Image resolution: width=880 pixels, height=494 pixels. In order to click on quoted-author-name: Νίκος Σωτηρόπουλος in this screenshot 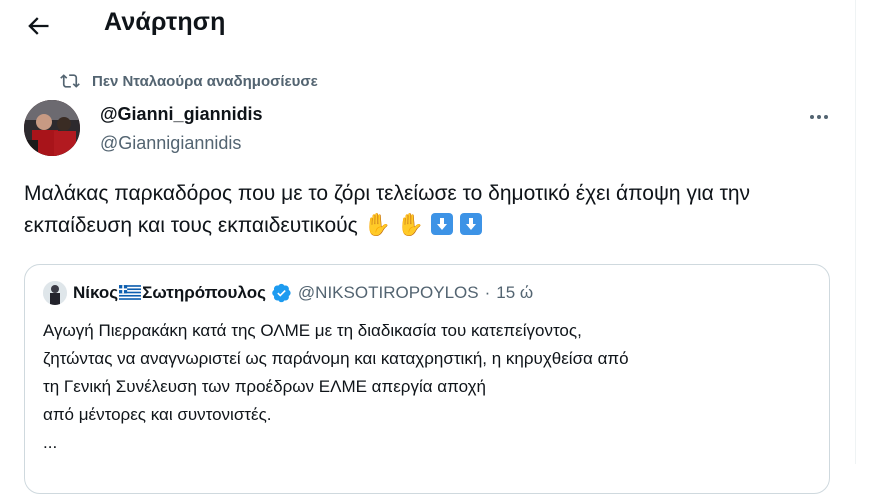, I will do `click(169, 293)`.